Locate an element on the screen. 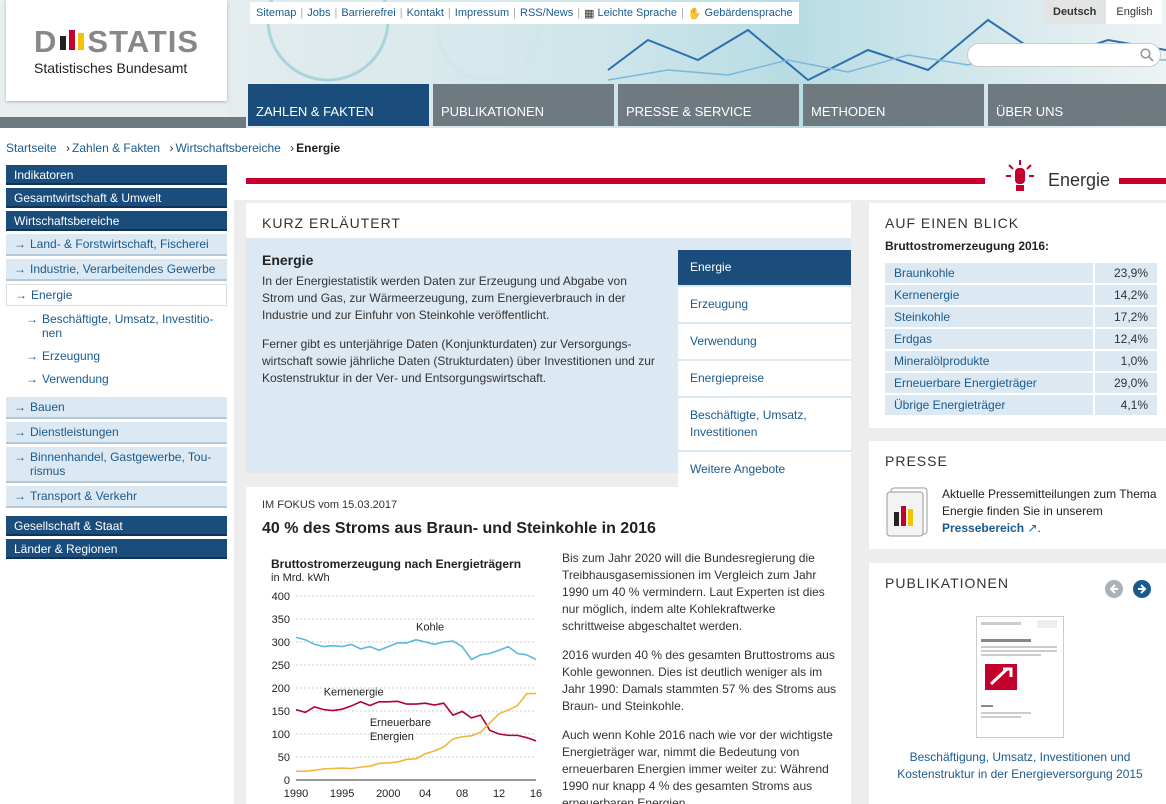 This screenshot has width=1166, height=804. chart-unit: in Mrd. kWh is located at coordinates (300, 578).